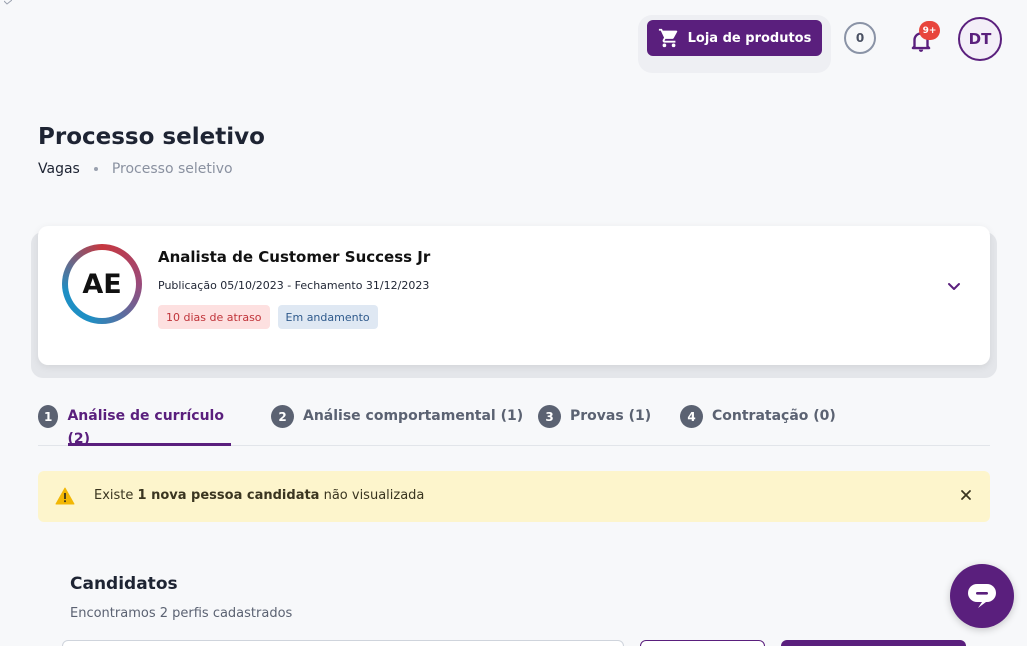 The width and height of the screenshot is (1027, 646). Describe the element at coordinates (343, 643) in the screenshot. I see `candidate-search-input` at that location.